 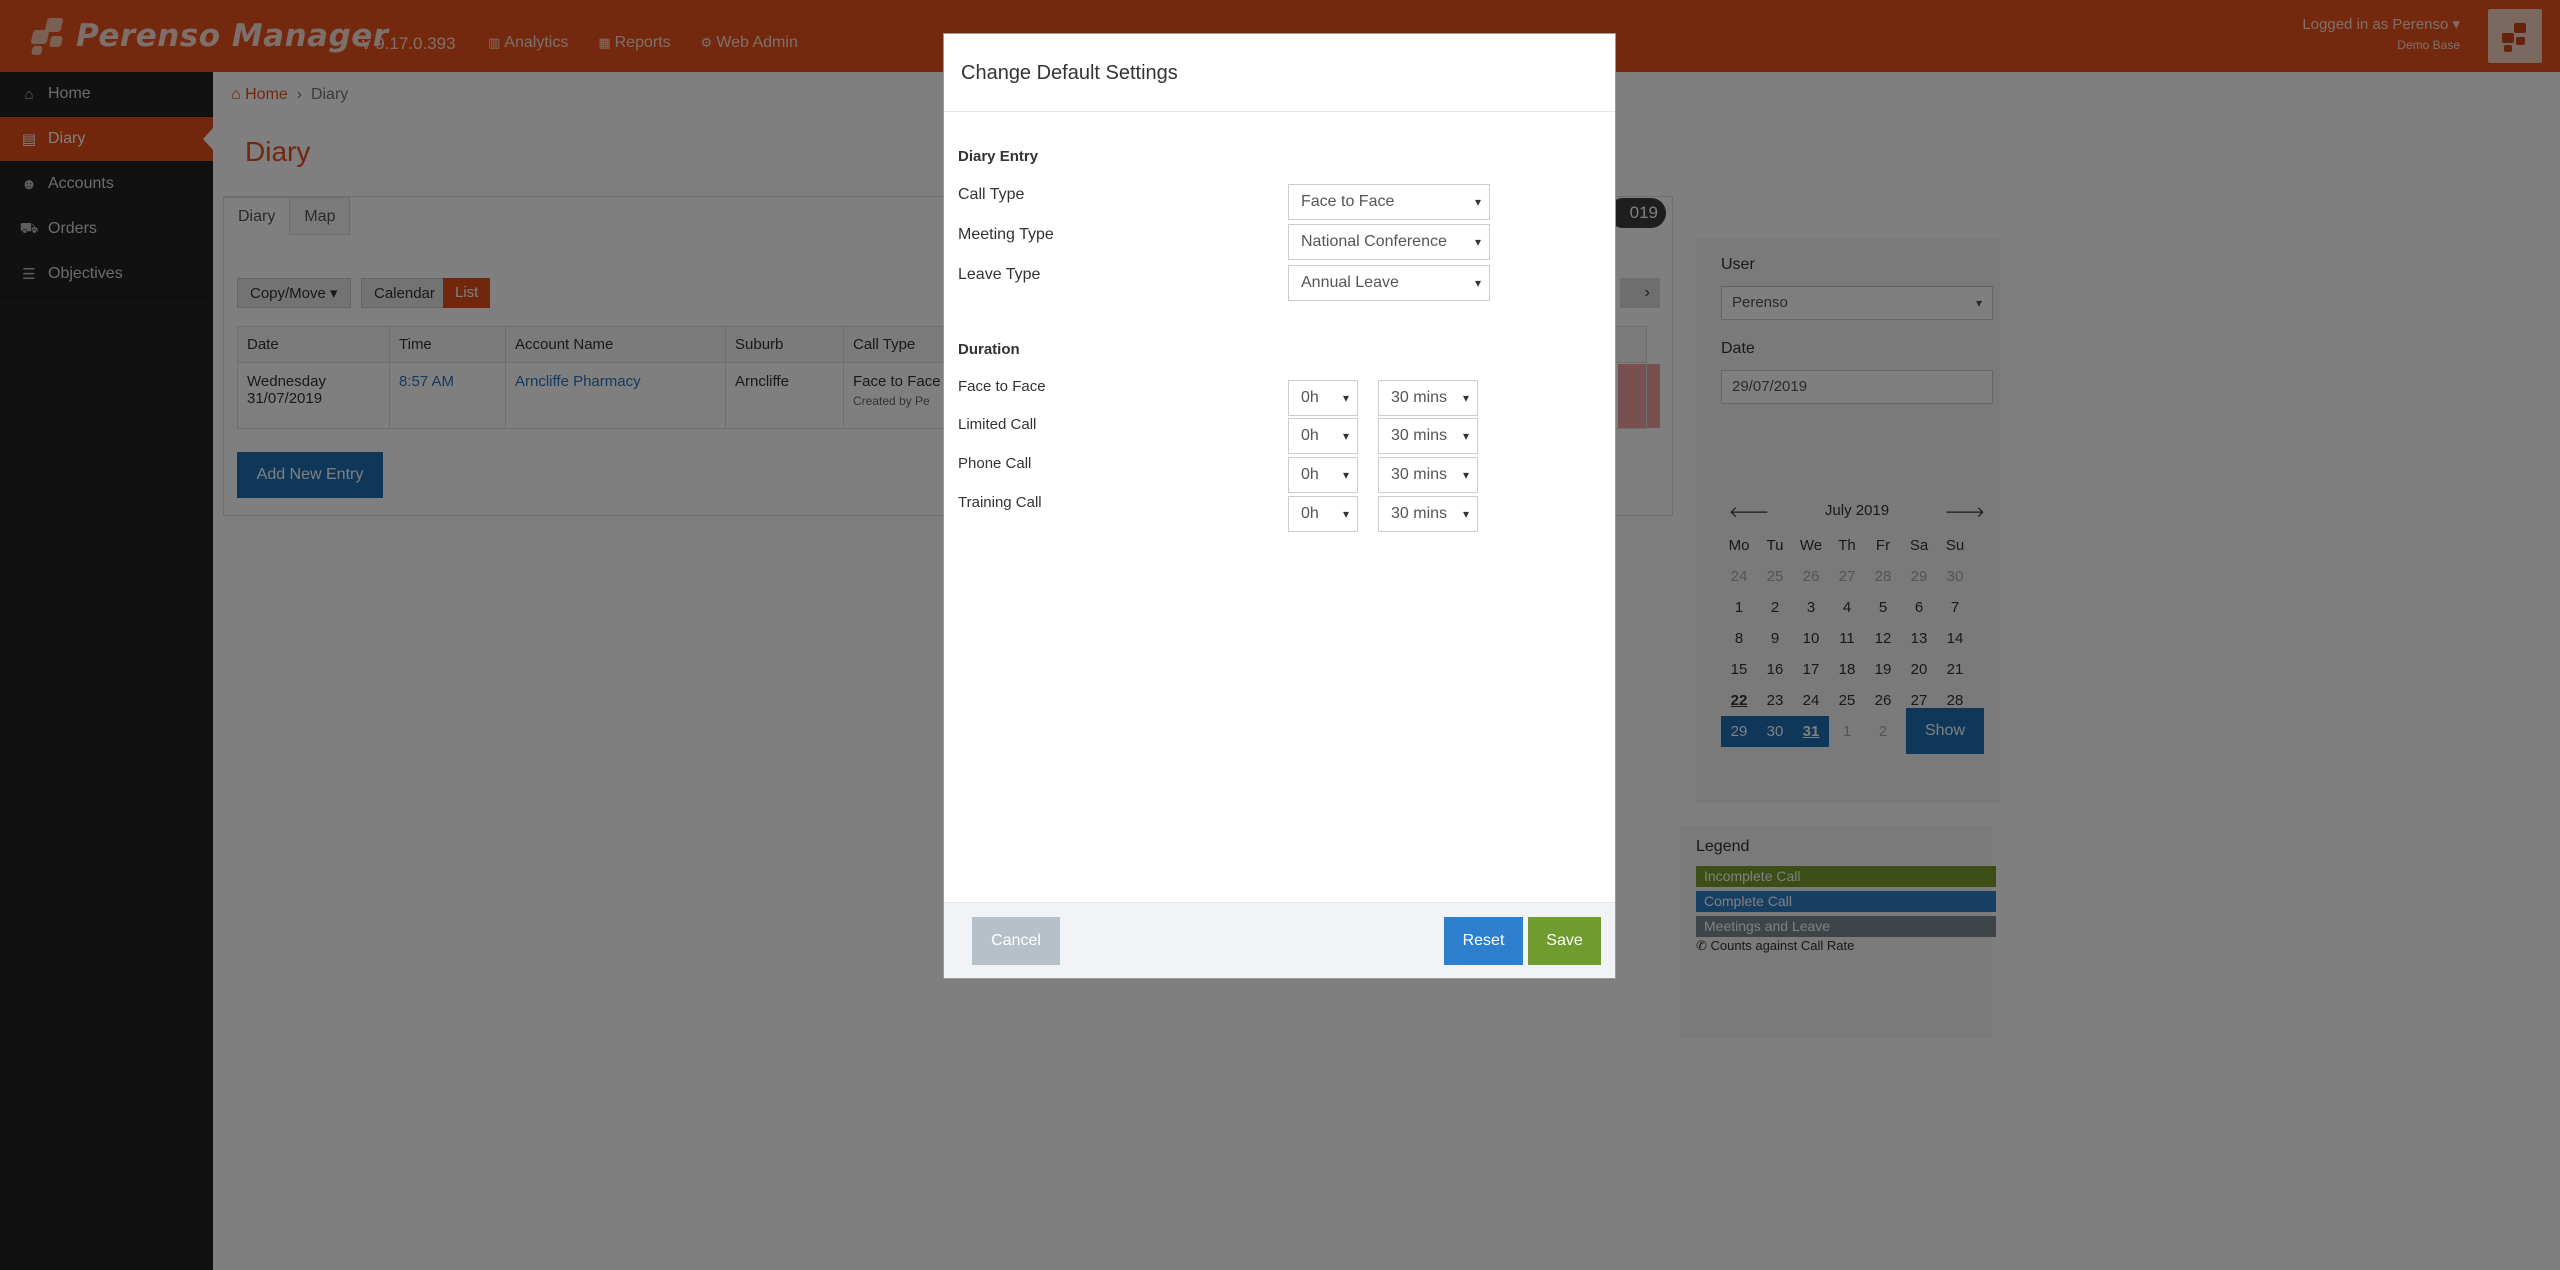 I want to click on limited-call-mins-select: 30 mins ▾, so click(x=1428, y=436).